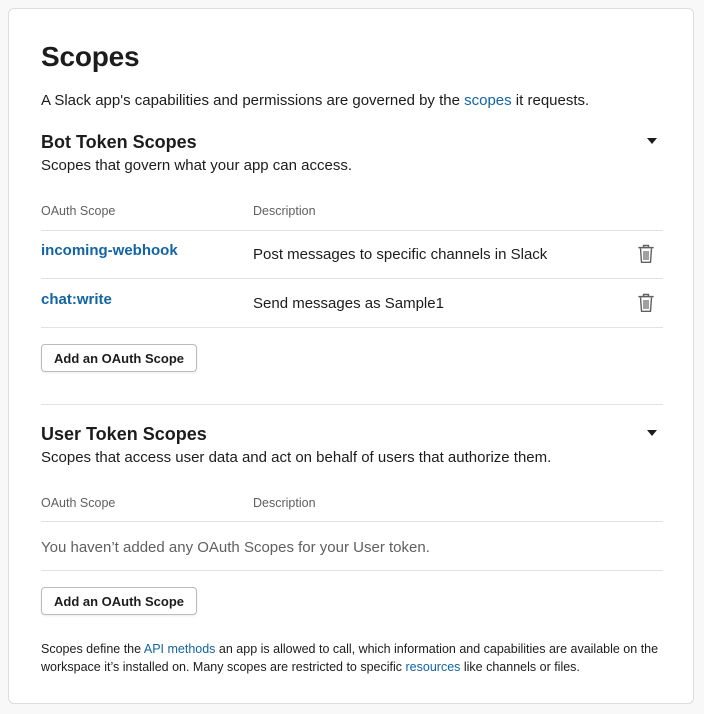 This screenshot has height=714, width=704. What do you see at coordinates (76, 299) in the screenshot?
I see `scope-name-chat-write: chat:write` at bounding box center [76, 299].